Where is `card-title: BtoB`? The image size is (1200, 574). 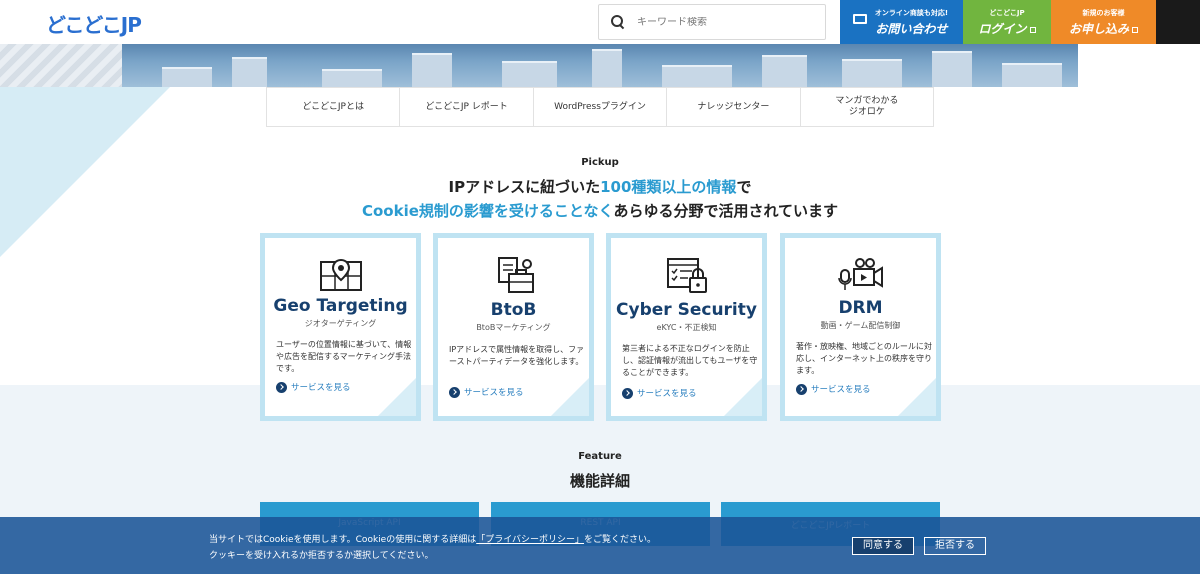 card-title: BtoB is located at coordinates (513, 310).